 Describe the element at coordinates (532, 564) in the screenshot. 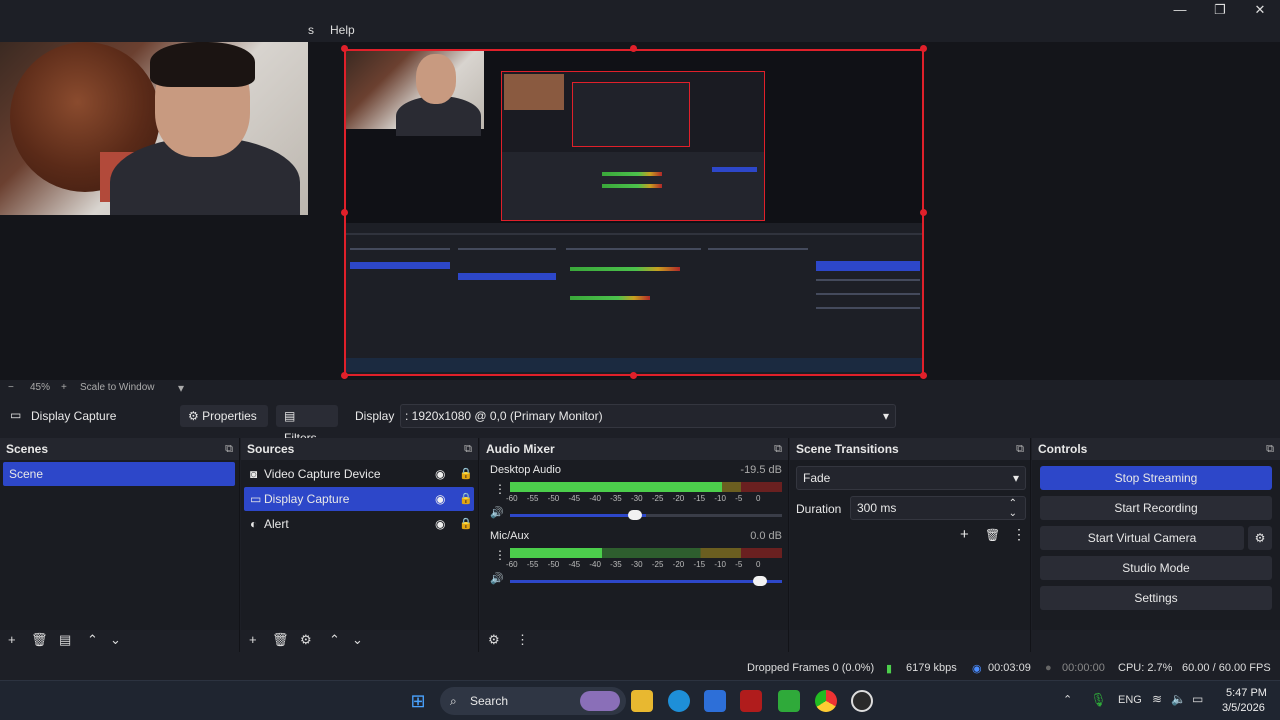

I see `meter-scale-tick: -55` at that location.